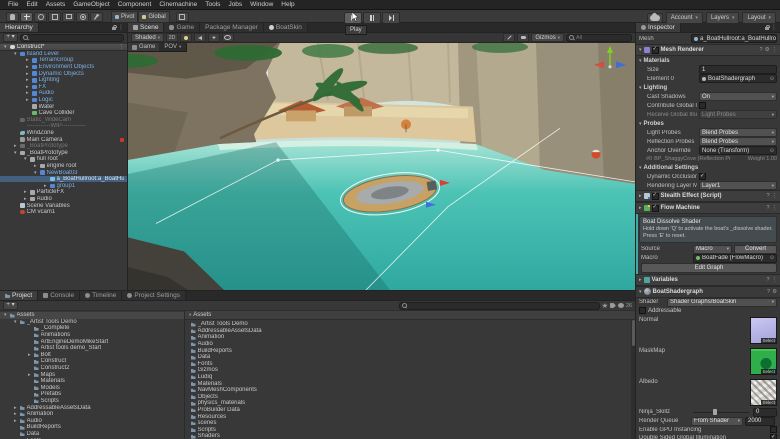 The image size is (780, 439). I want to click on folder-tree-row: Scripts, so click(92, 401).